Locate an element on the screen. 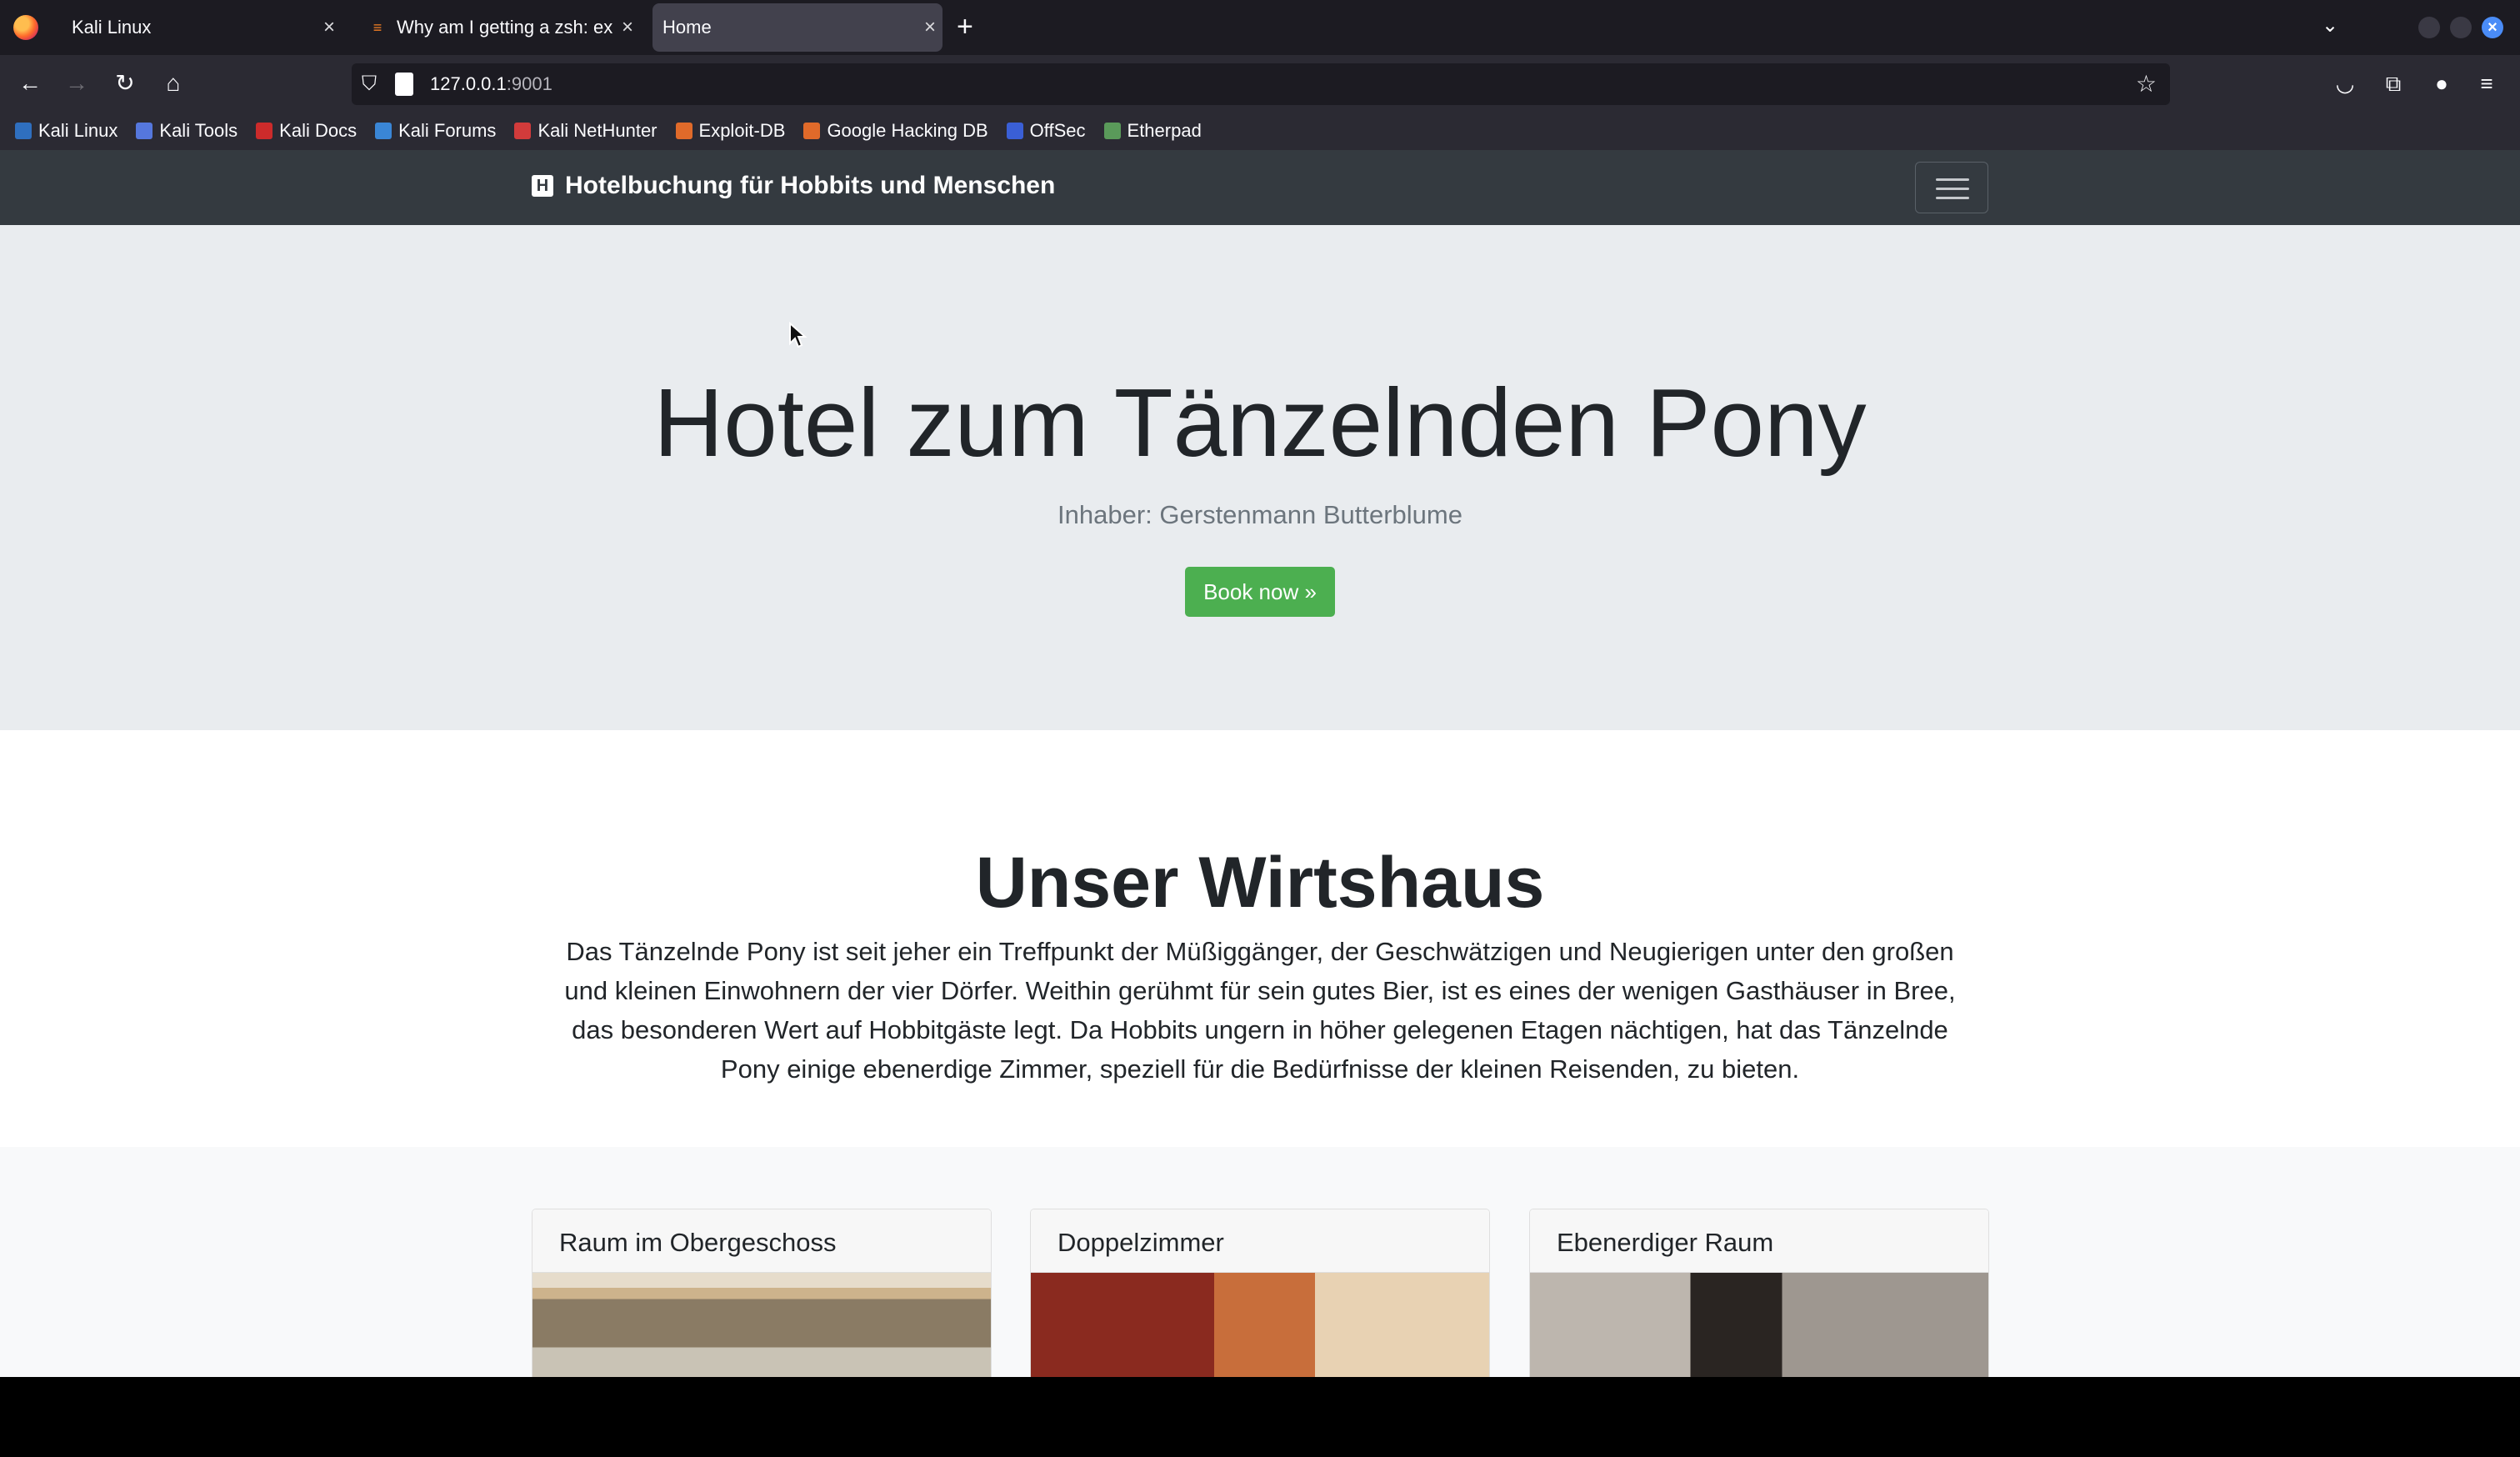  reload-icon: ↻ is located at coordinates (125, 83).